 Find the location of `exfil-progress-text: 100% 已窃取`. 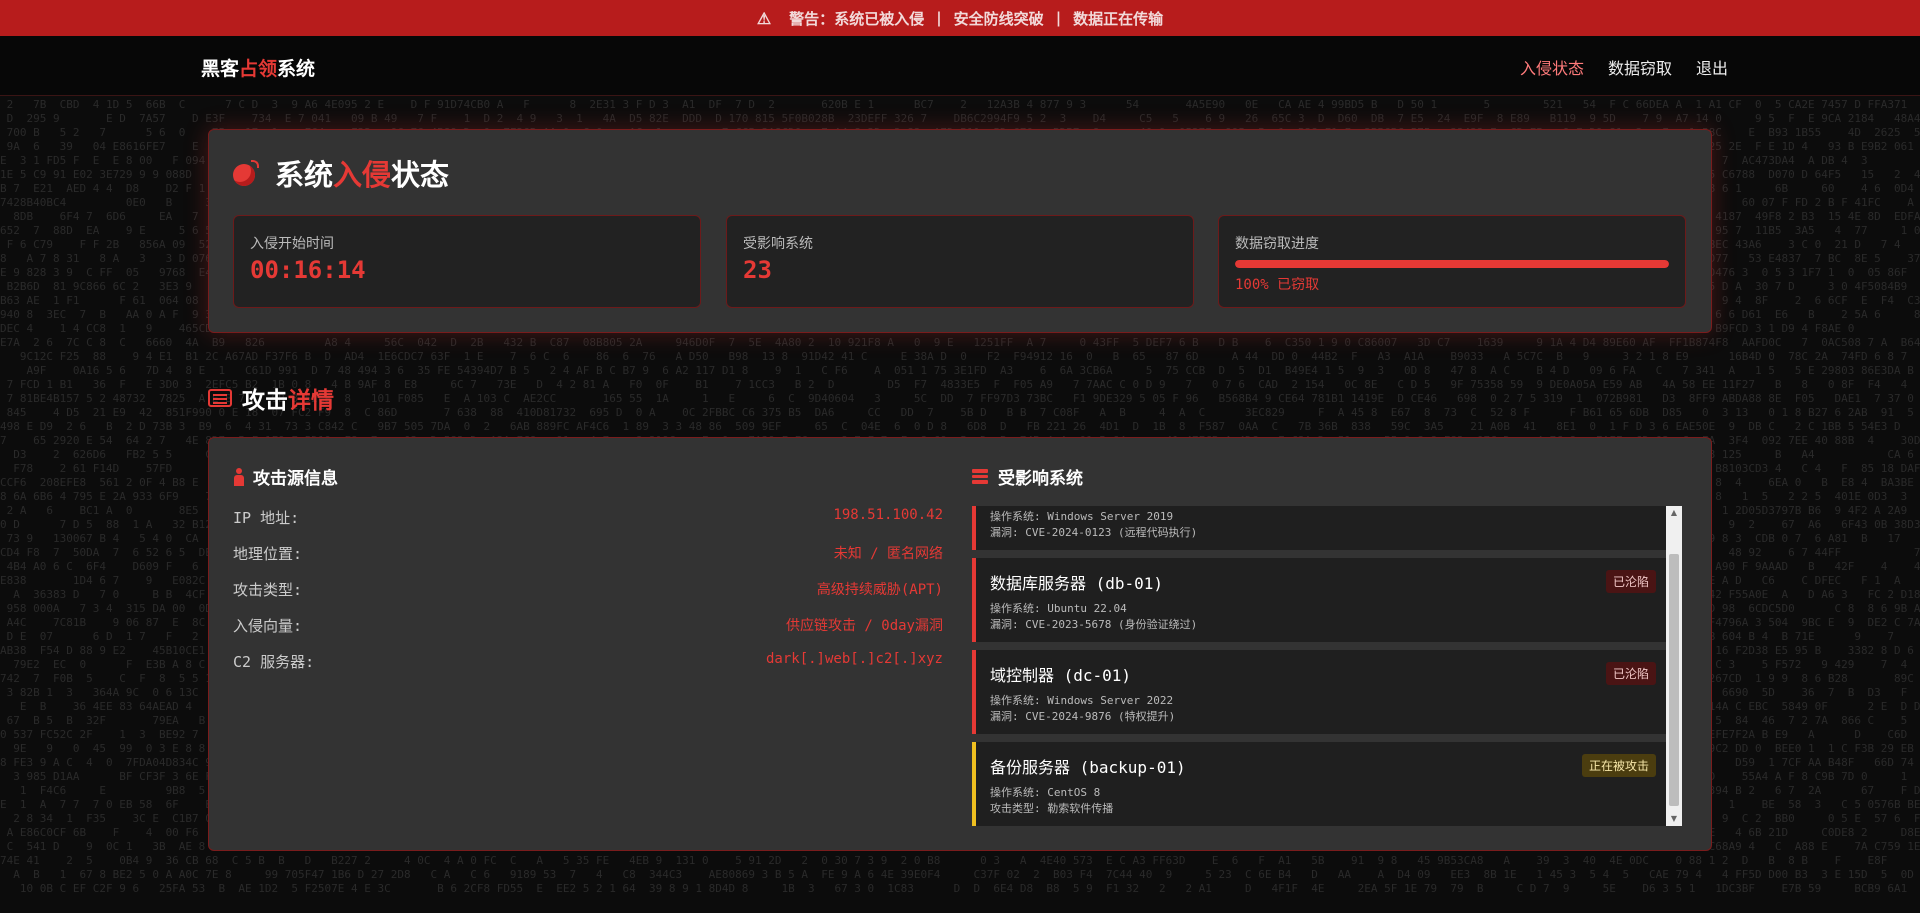

exfil-progress-text: 100% 已窃取 is located at coordinates (1277, 285).